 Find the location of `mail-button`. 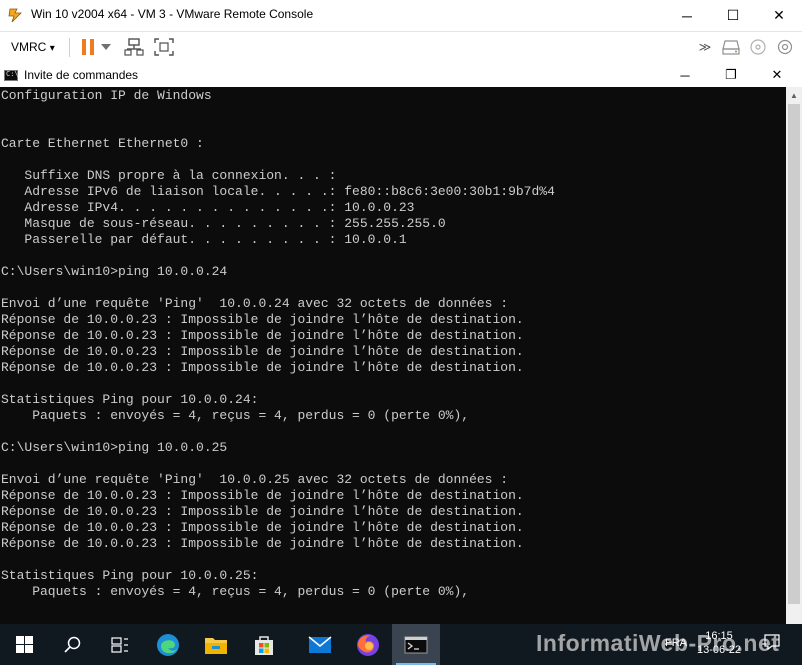

mail-button is located at coordinates (320, 644).